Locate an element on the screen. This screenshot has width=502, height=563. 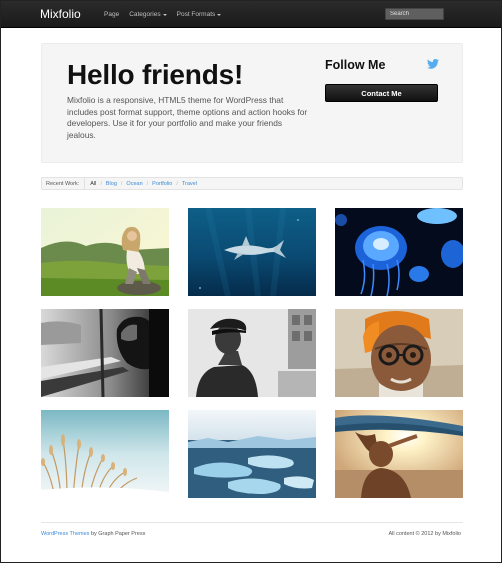
hooded-person-train-window-image is located at coordinates (105, 353).